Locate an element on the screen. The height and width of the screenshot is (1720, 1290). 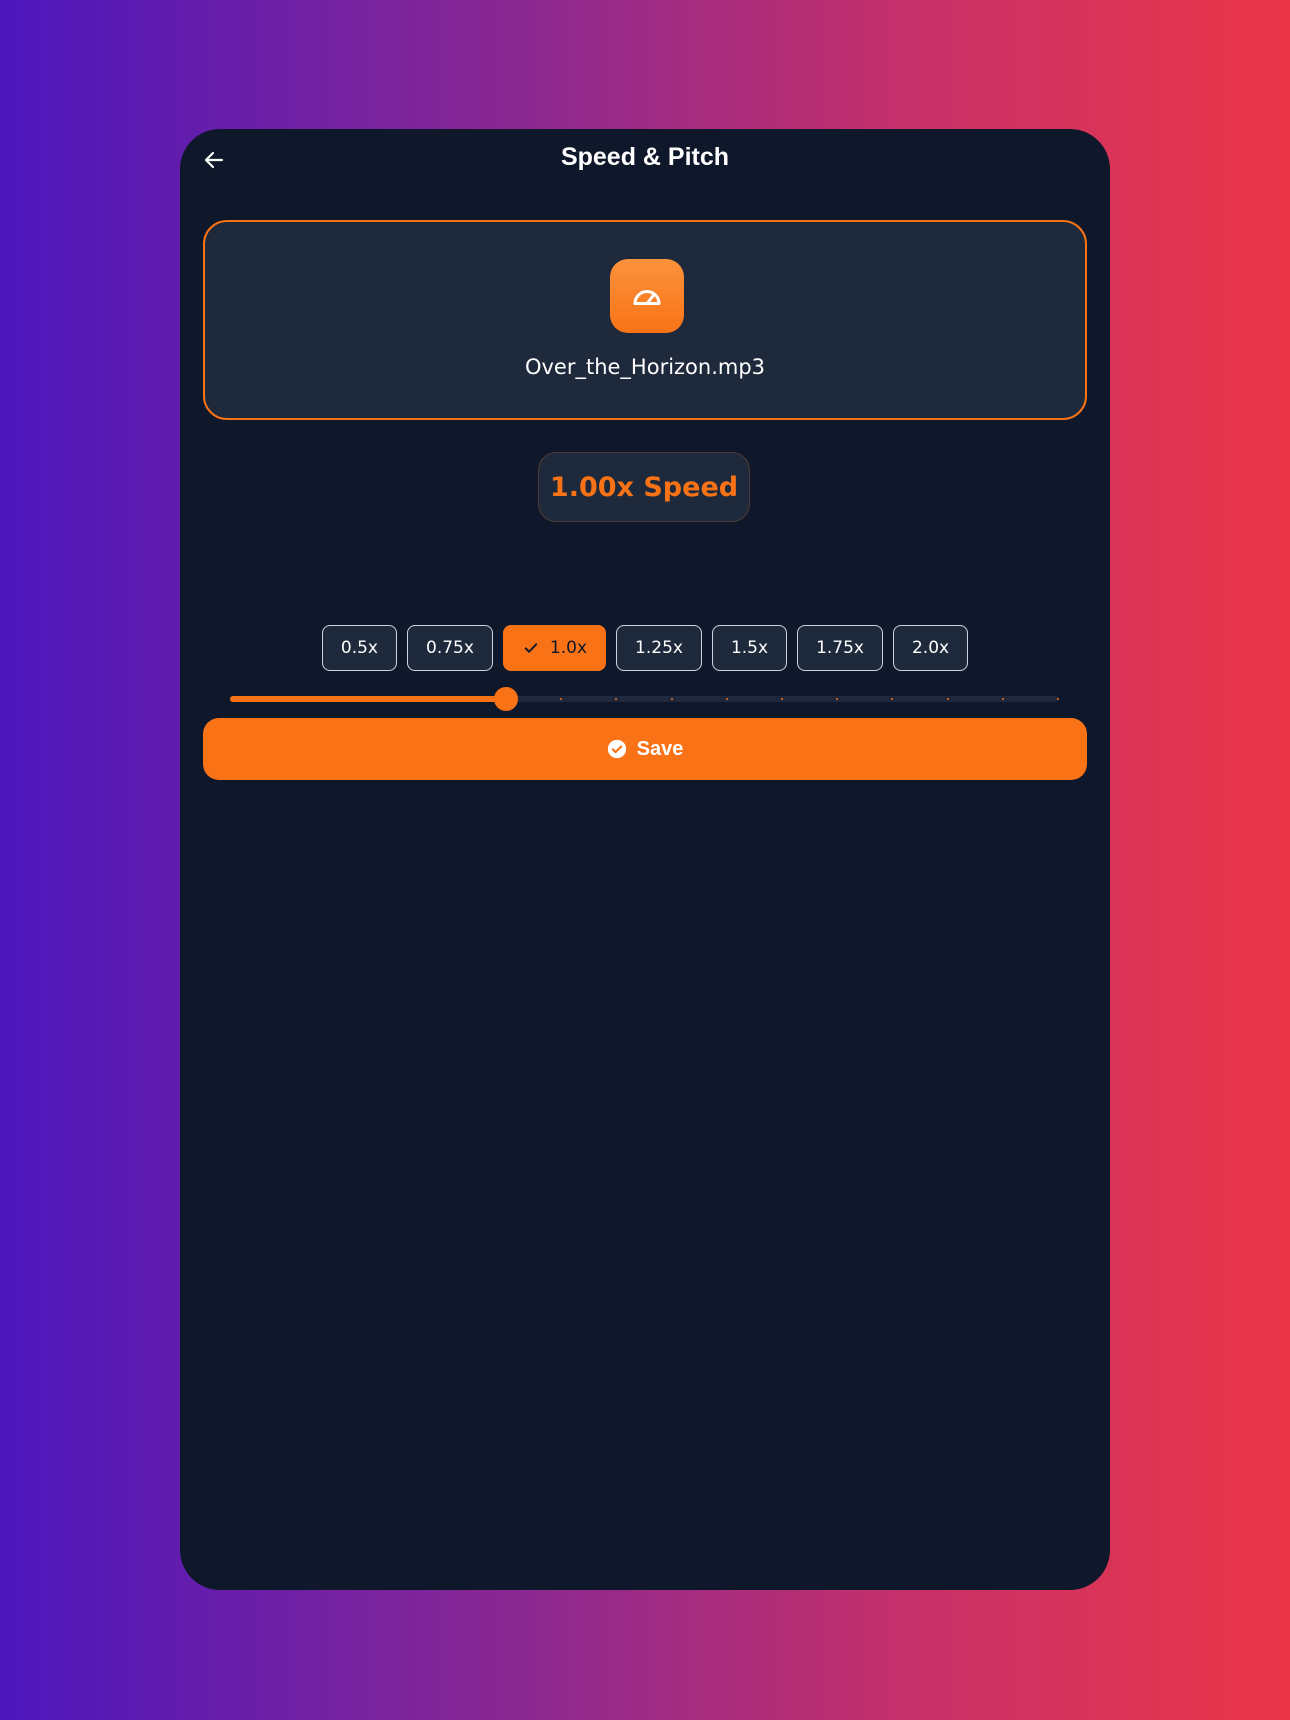
preset-label: 2.0x is located at coordinates (930, 648).